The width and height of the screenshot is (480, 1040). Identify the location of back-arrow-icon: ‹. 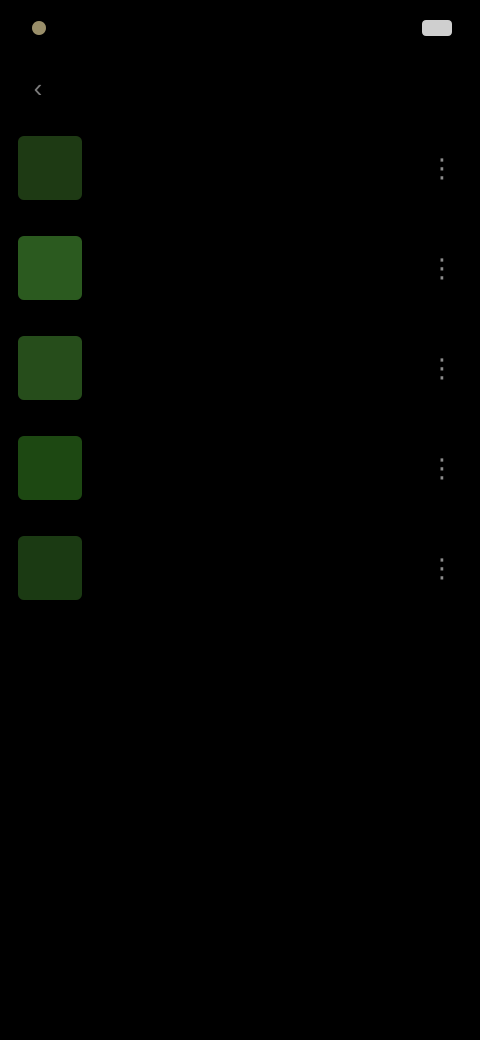
(38, 87).